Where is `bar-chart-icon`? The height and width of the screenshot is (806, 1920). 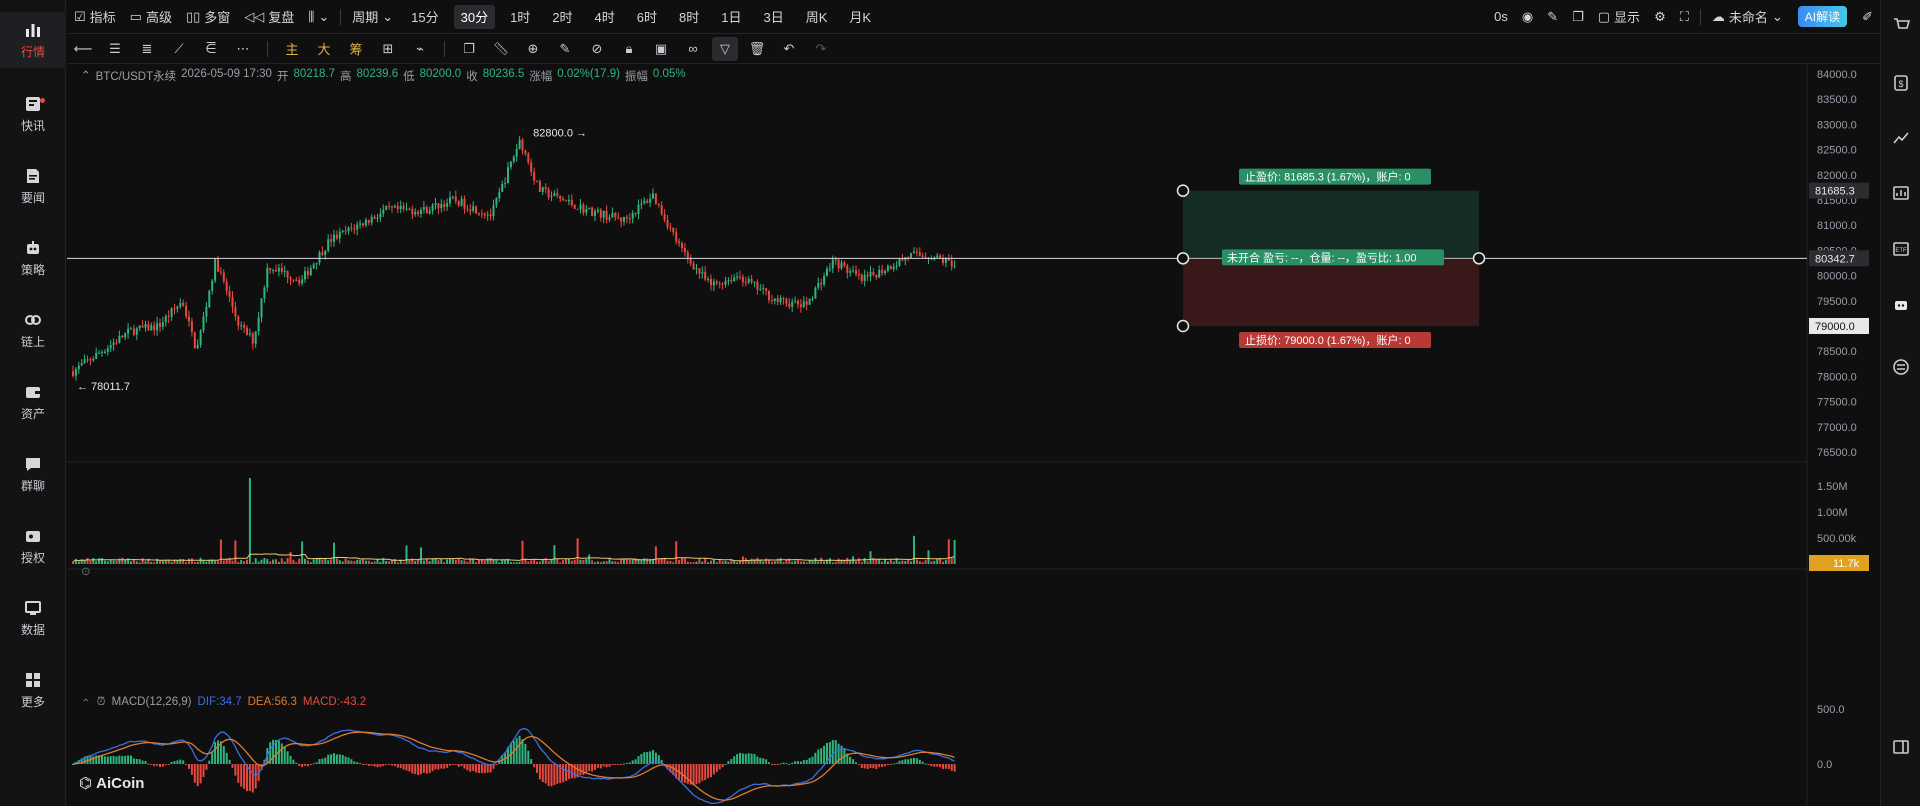
bar-chart-icon is located at coordinates (33, 30).